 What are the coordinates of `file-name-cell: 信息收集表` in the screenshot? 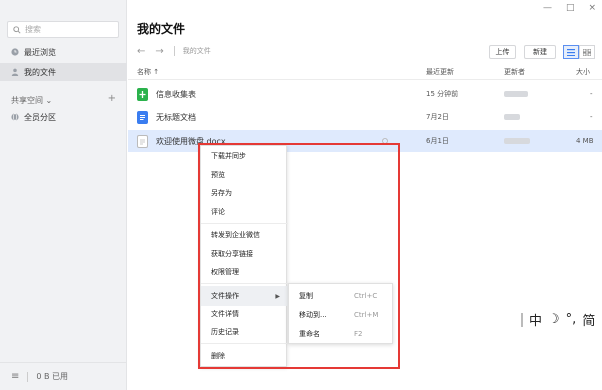 It's located at (166, 94).